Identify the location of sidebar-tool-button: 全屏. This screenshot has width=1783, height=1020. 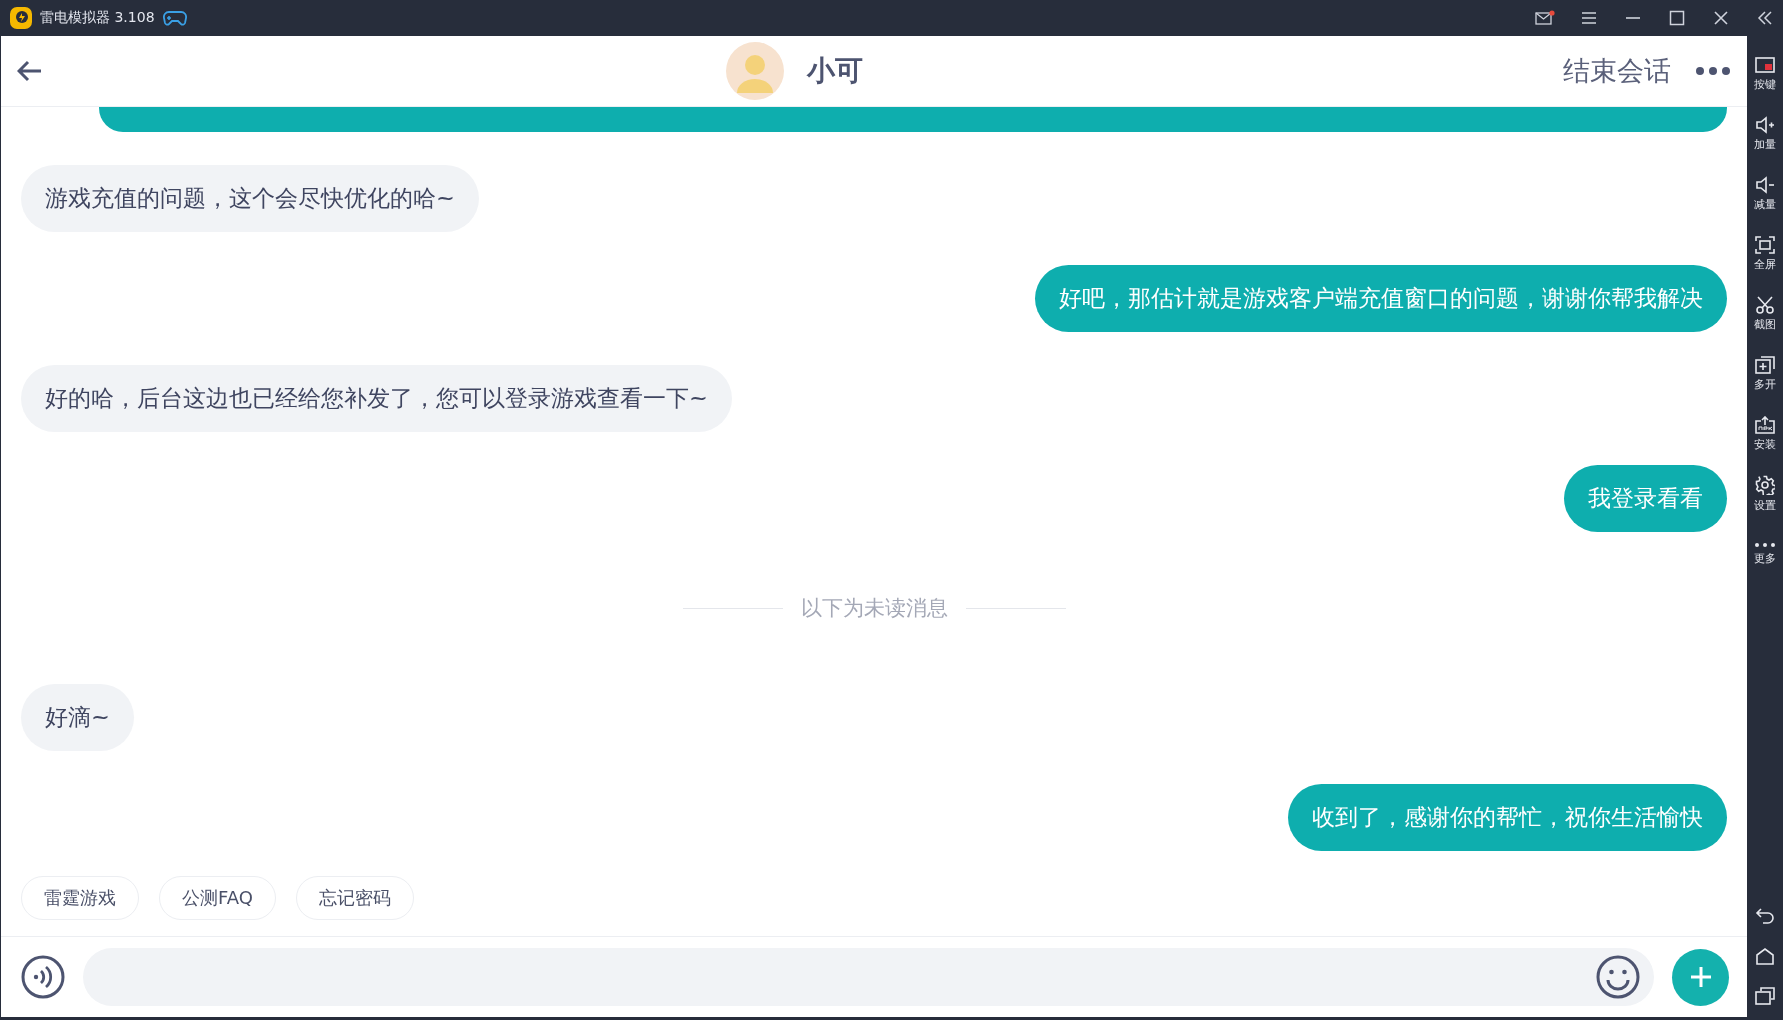
(1765, 254).